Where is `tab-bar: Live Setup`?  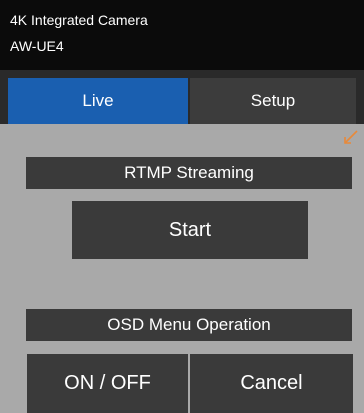
tab-bar: Live Setup is located at coordinates (182, 97).